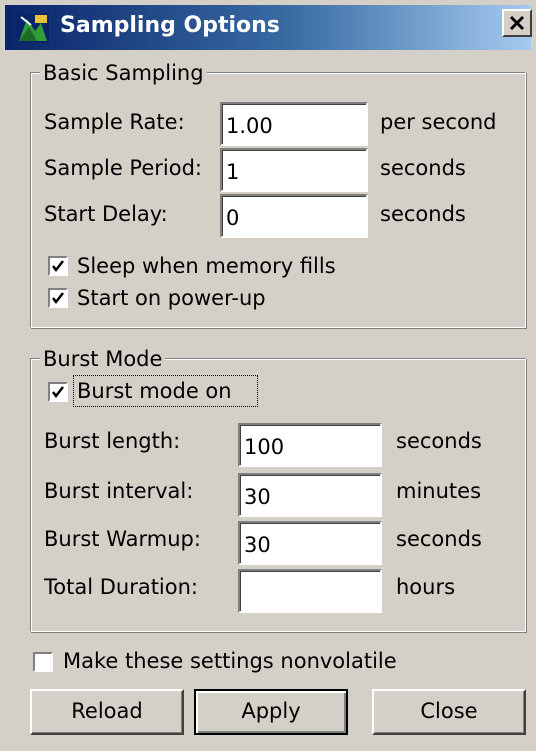 The height and width of the screenshot is (751, 536). I want to click on burst-mode-on-checkbox, so click(58, 392).